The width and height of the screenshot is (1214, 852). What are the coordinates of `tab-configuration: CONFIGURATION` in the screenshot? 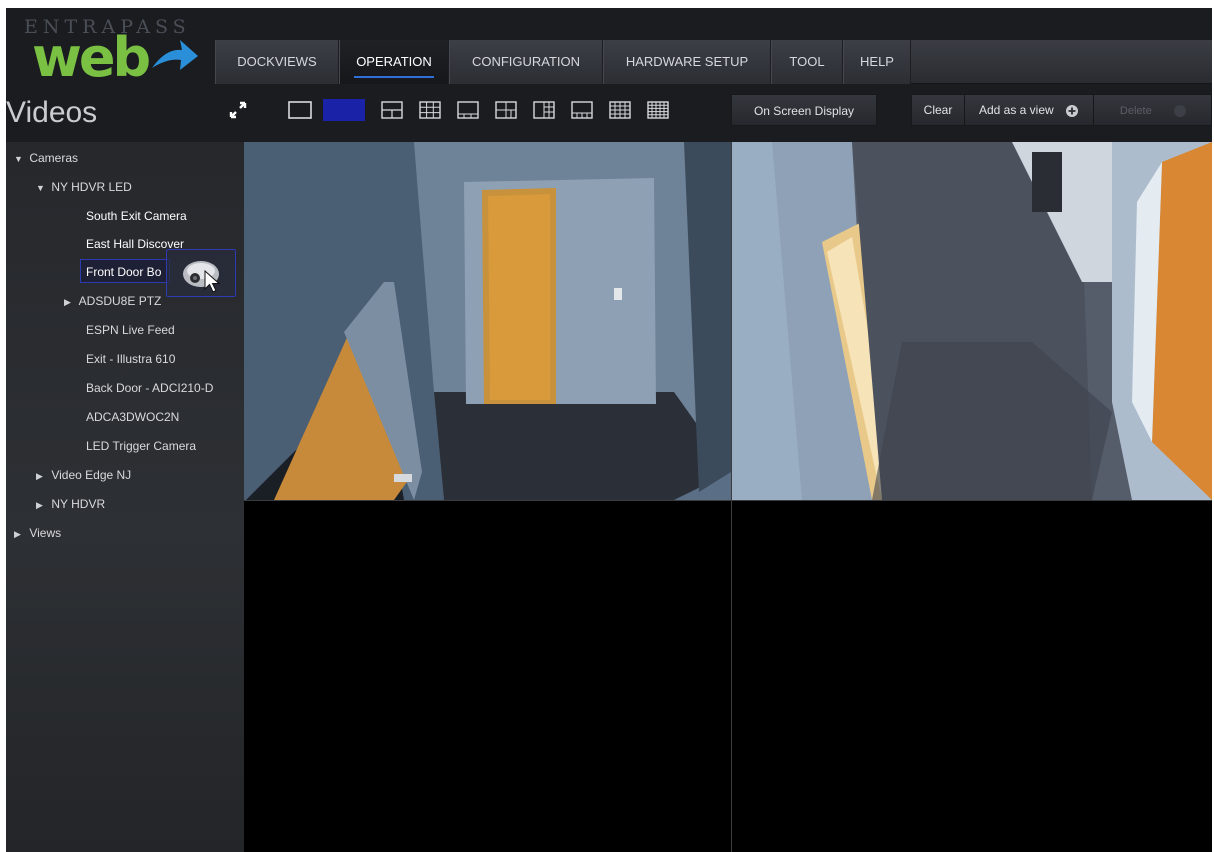 It's located at (526, 62).